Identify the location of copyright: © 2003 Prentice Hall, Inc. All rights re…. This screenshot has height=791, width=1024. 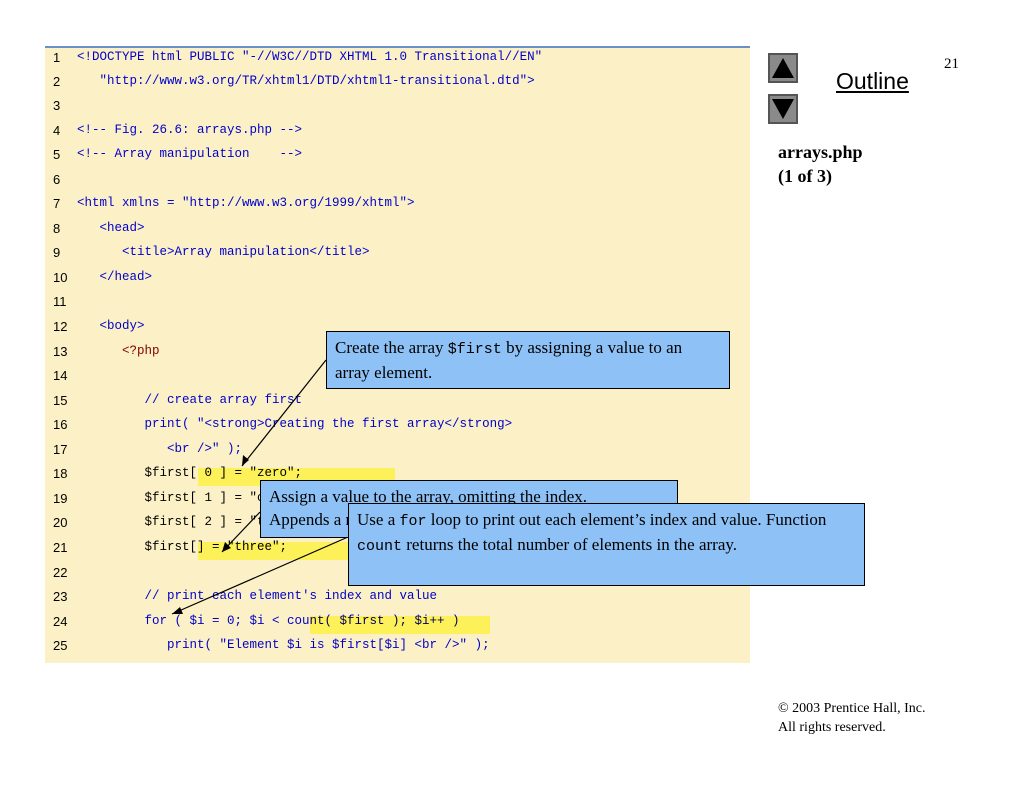
(852, 718).